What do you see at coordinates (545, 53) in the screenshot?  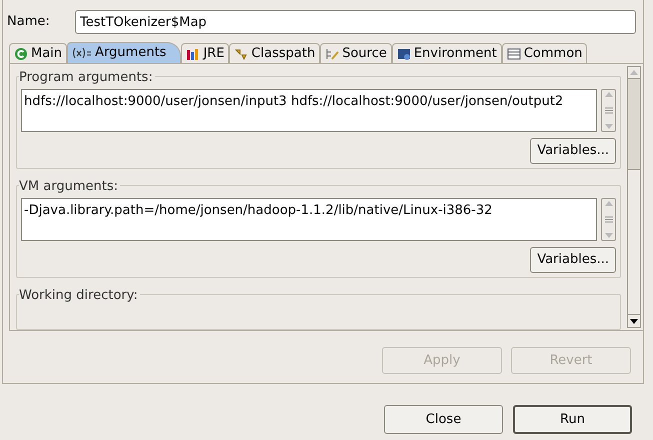 I see `tab: Common` at bounding box center [545, 53].